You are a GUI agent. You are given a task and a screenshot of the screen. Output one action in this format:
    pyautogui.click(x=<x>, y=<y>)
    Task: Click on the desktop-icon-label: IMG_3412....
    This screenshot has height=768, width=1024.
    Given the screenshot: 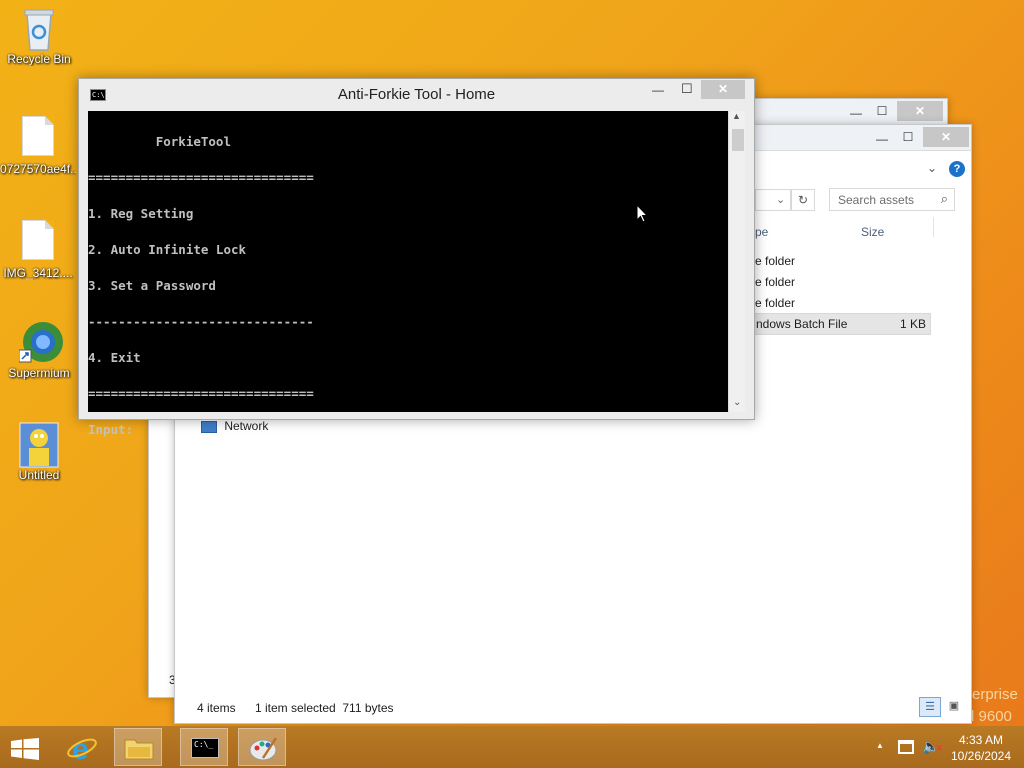 What is the action you would take?
    pyautogui.click(x=38, y=273)
    